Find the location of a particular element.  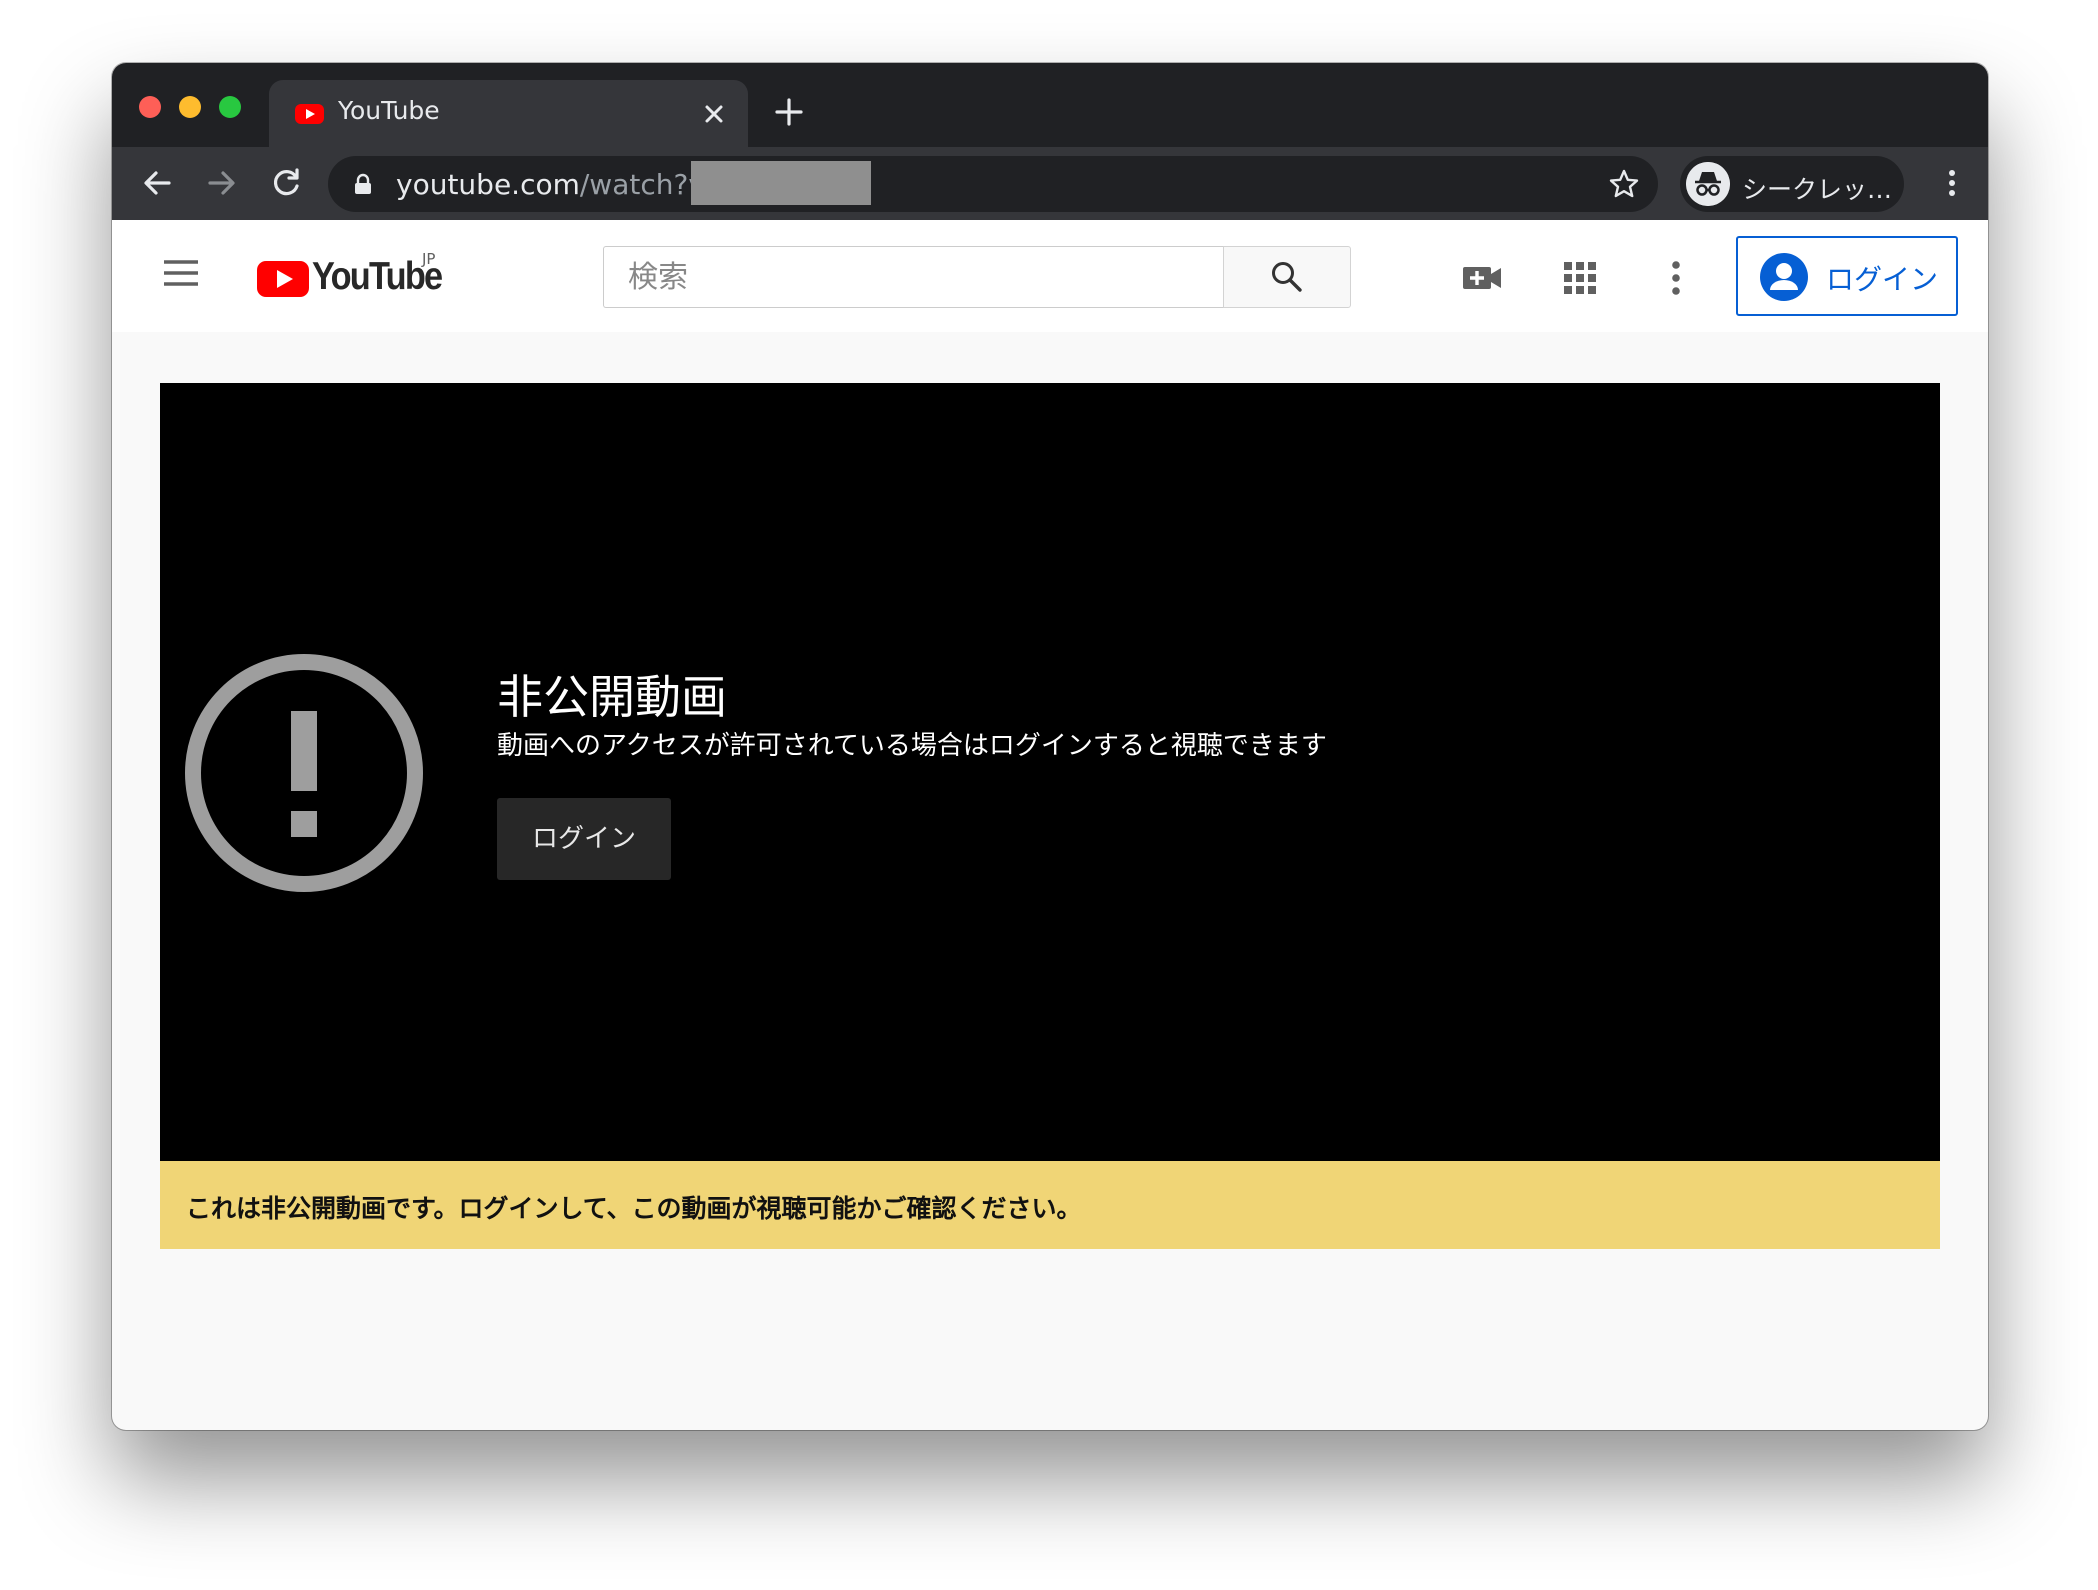

logo-region: JP is located at coordinates (429, 259).